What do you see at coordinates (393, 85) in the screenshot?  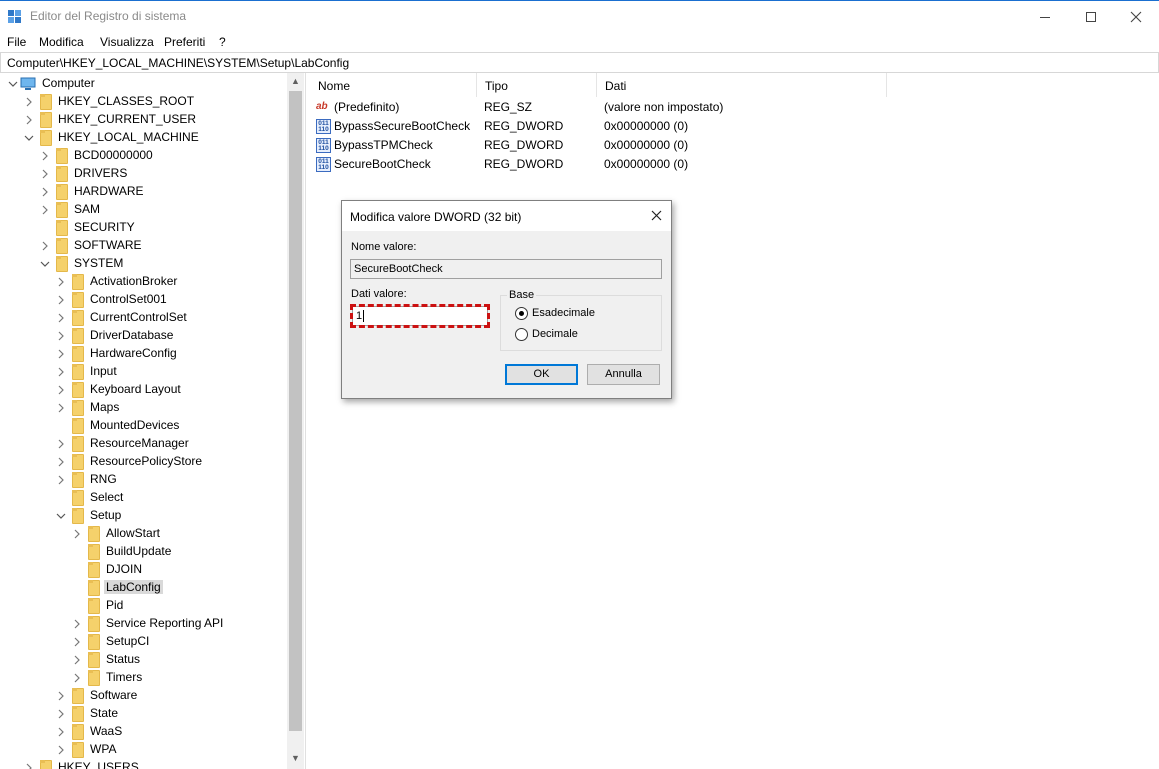 I see `column-header-name: Nome` at bounding box center [393, 85].